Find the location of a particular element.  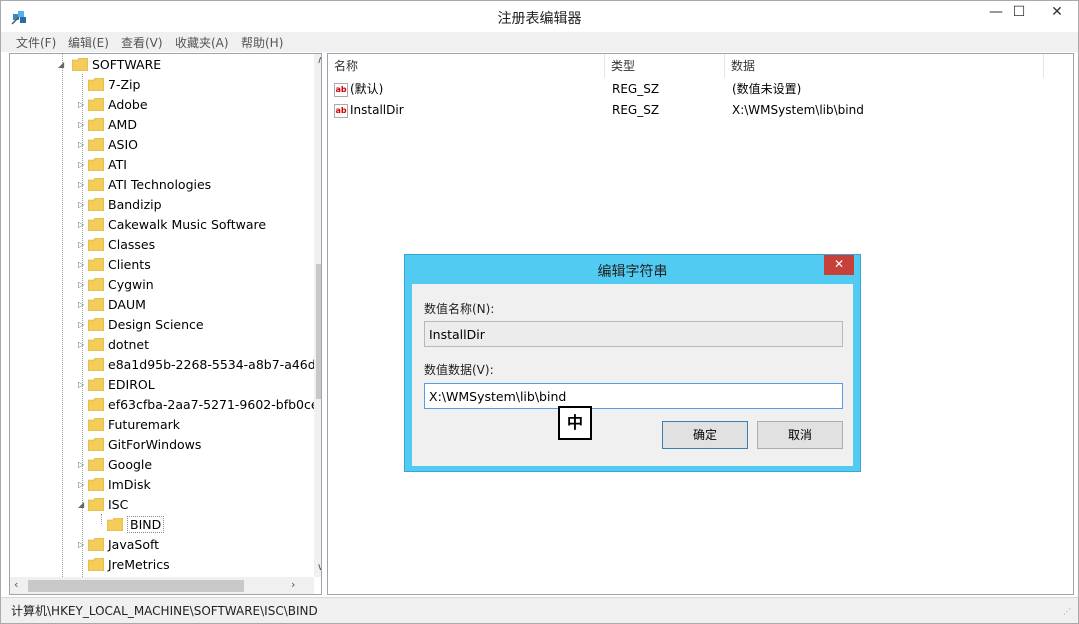

tree-node: ▷ ATI is located at coordinates (102, 165).